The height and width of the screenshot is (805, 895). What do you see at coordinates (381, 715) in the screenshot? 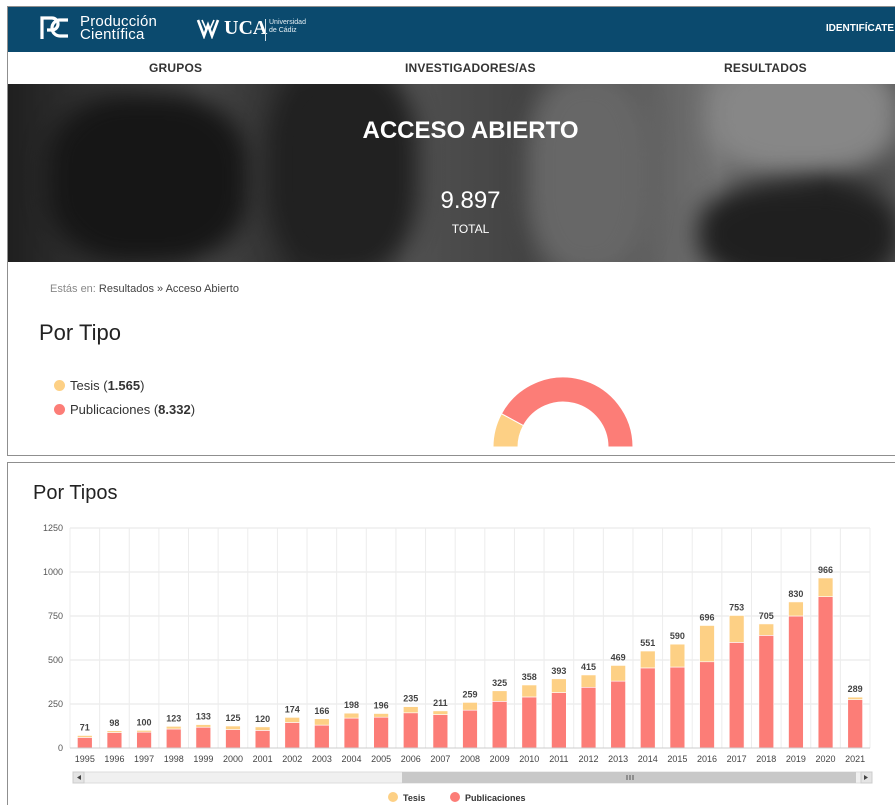
I see `bar-tesis-2005` at bounding box center [381, 715].